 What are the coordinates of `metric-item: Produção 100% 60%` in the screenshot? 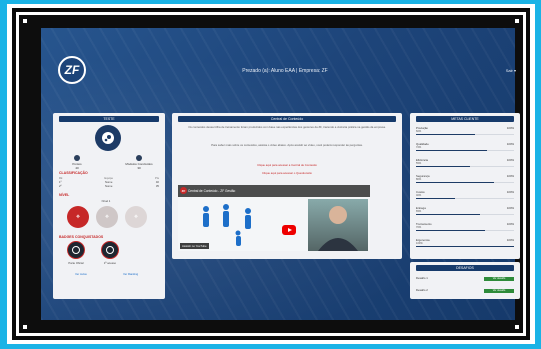 It's located at (465, 132).